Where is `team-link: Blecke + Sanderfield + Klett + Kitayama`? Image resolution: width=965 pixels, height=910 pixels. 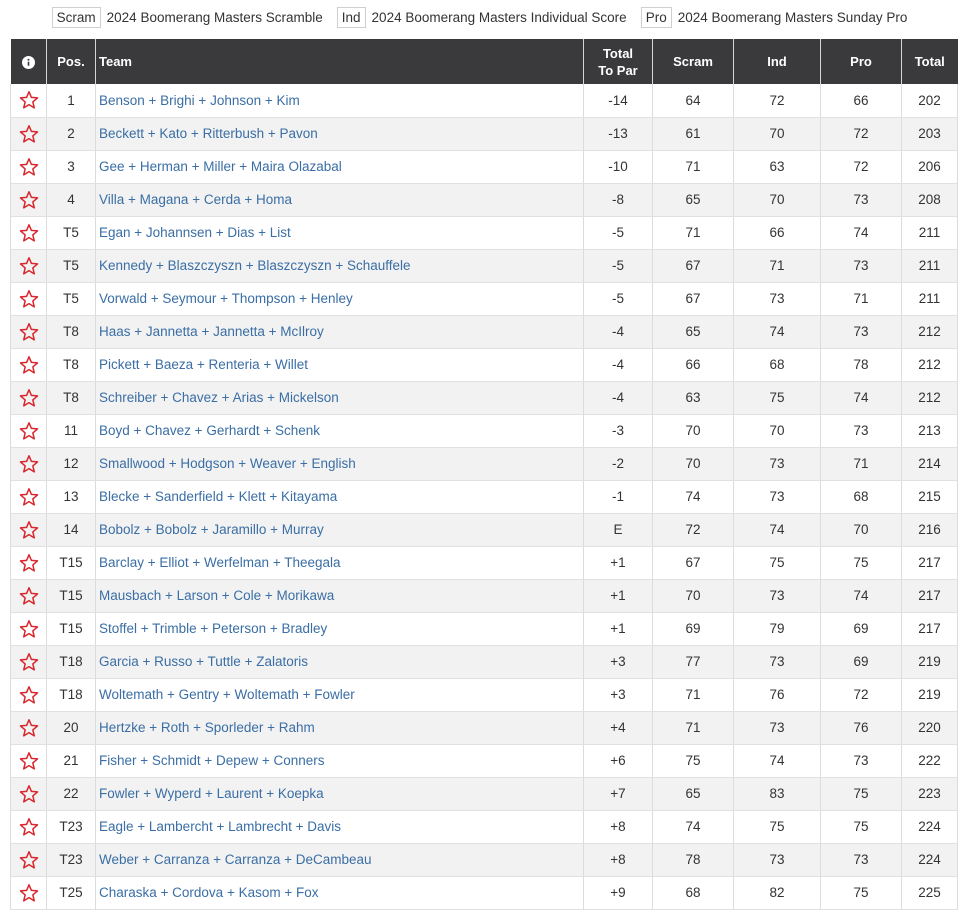
team-link: Blecke + Sanderfield + Klett + Kitayama is located at coordinates (339, 497).